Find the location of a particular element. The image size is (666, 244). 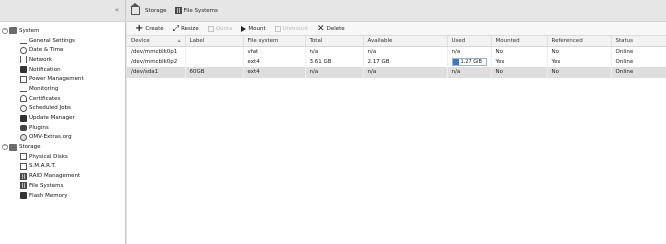

resize-button: ⤢ Resize is located at coordinates (186, 29).